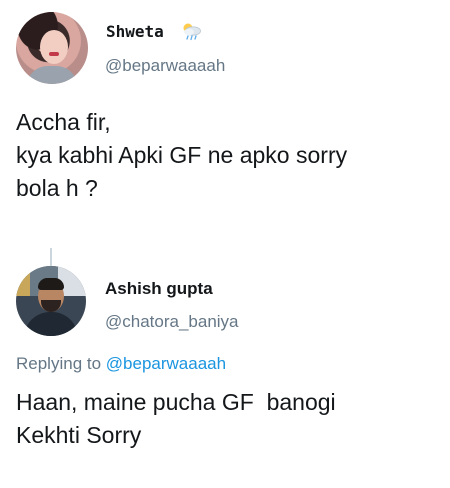 This screenshot has width=450, height=488. I want to click on thread-connector-line, so click(51, 257).